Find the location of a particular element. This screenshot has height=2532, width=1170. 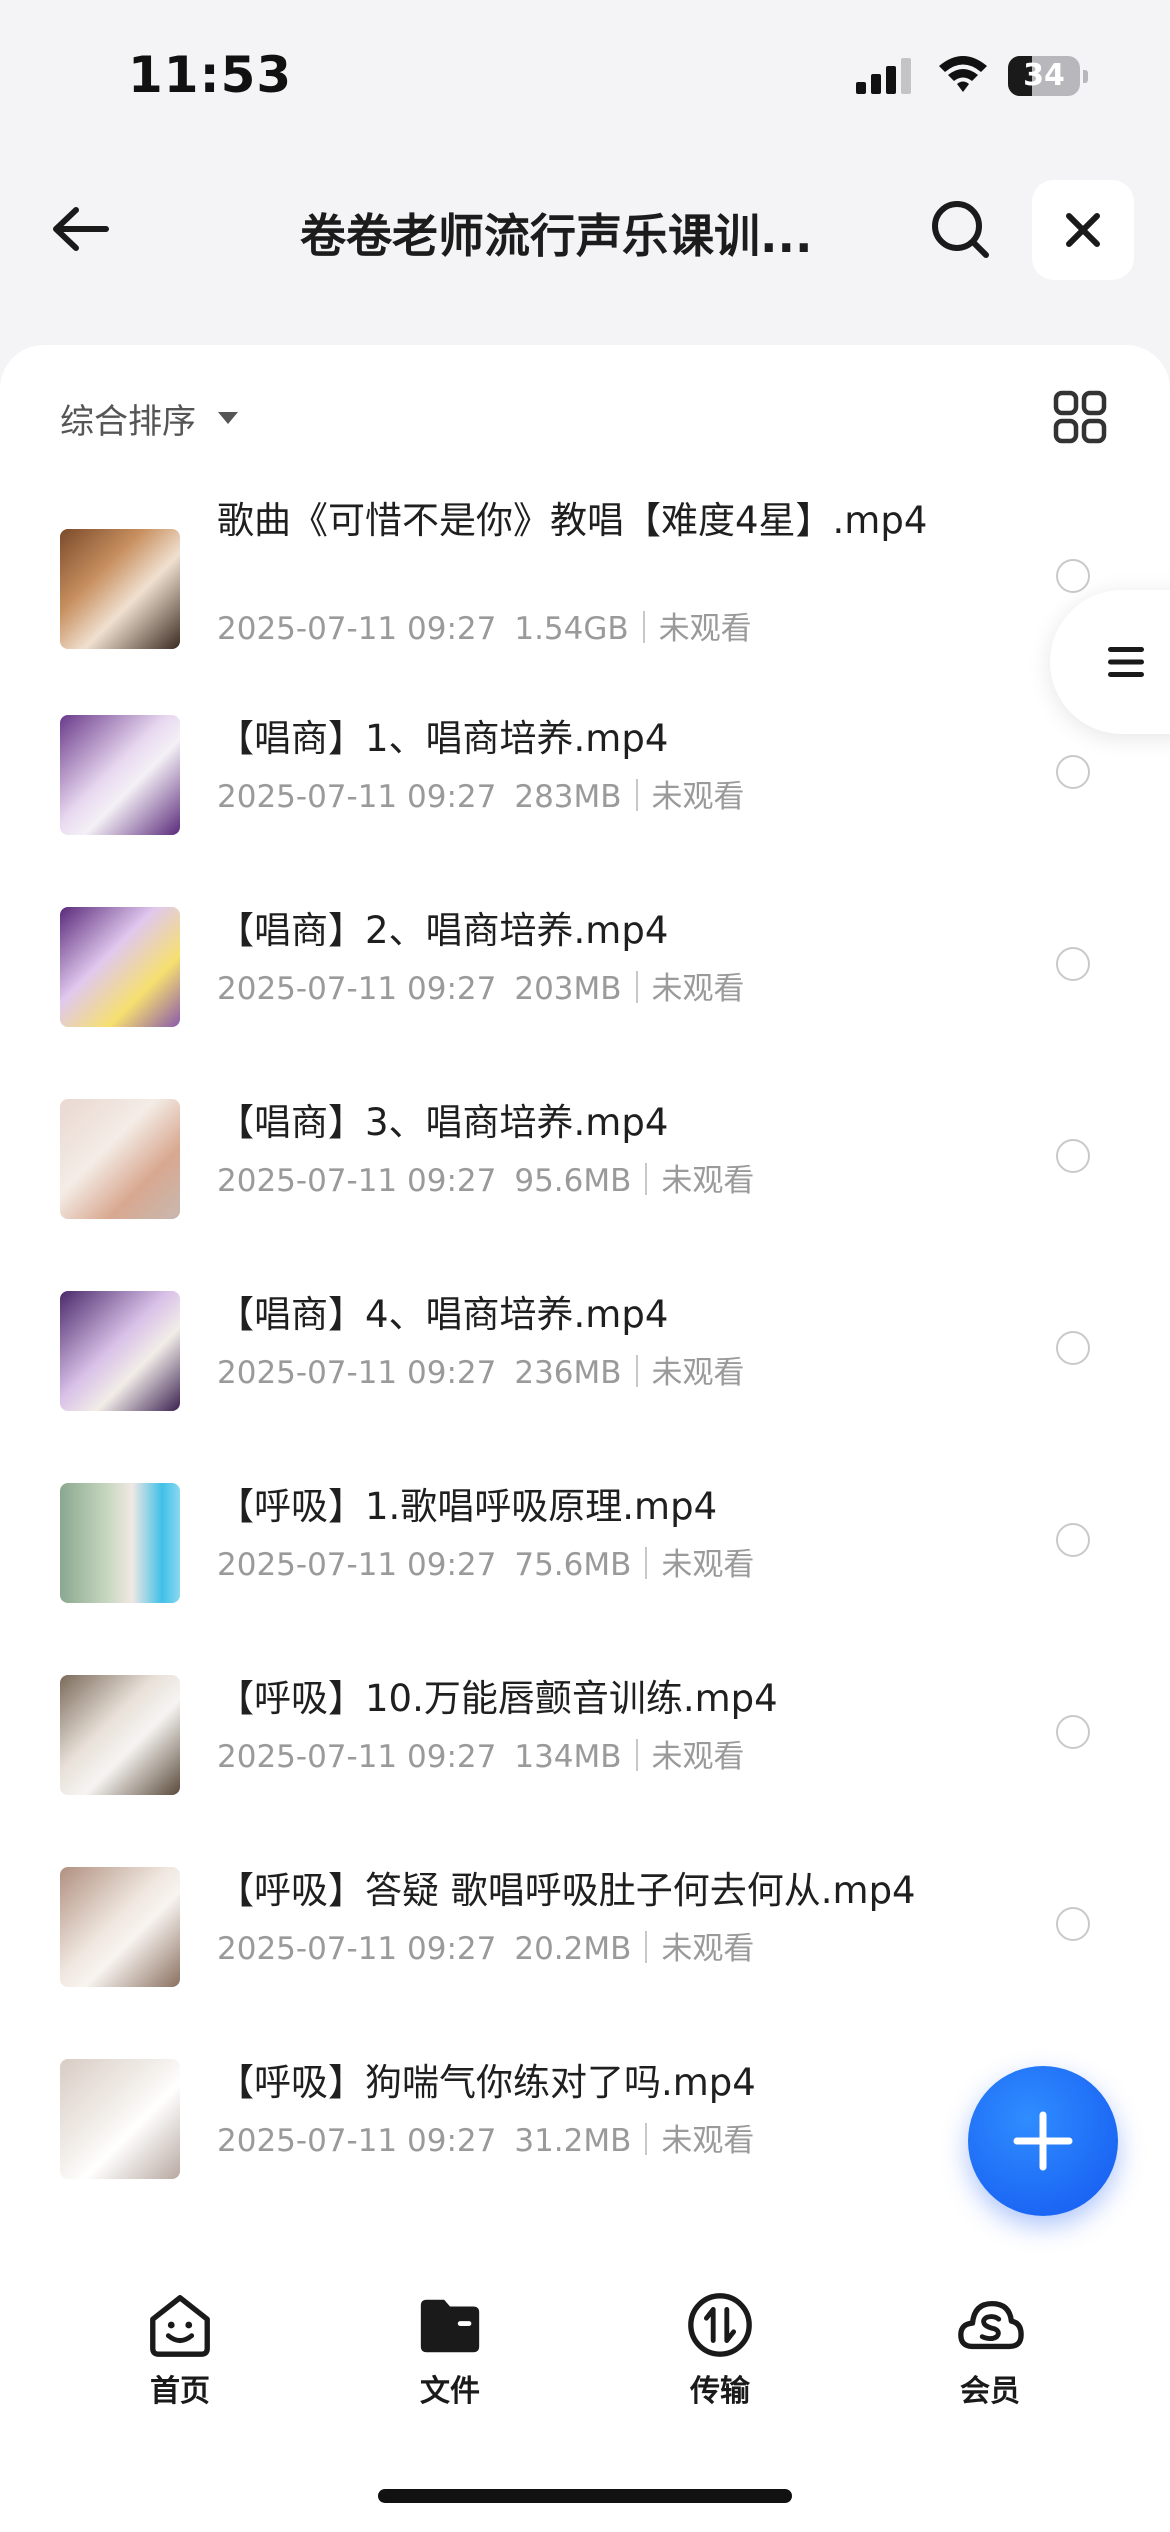

sort-dropdown: 综合排序 is located at coordinates (149, 418).